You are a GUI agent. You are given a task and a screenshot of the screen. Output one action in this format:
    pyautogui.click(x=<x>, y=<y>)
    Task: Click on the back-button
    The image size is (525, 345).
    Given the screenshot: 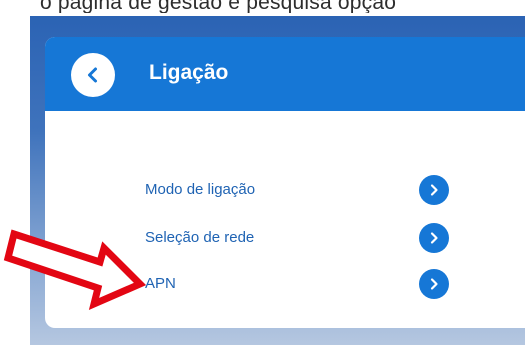 What is the action you would take?
    pyautogui.click(x=93, y=75)
    